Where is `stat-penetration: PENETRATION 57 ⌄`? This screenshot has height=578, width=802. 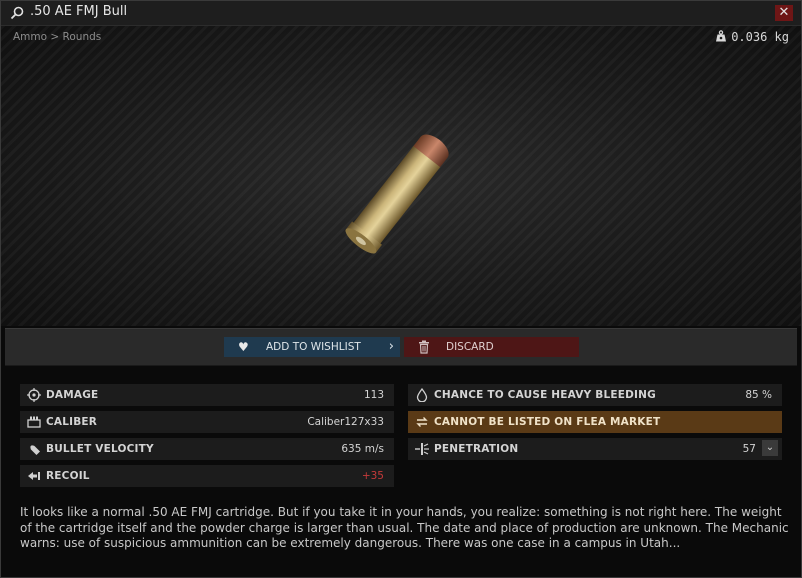 stat-penetration: PENETRATION 57 ⌄ is located at coordinates (595, 449).